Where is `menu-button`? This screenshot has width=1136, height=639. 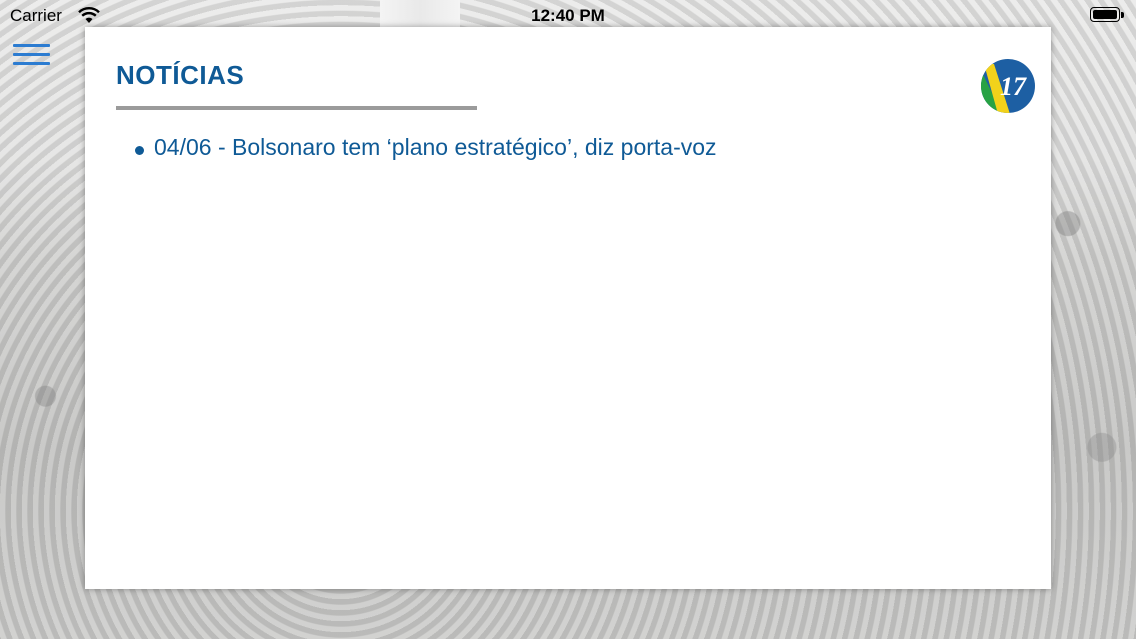
menu-button is located at coordinates (32, 55).